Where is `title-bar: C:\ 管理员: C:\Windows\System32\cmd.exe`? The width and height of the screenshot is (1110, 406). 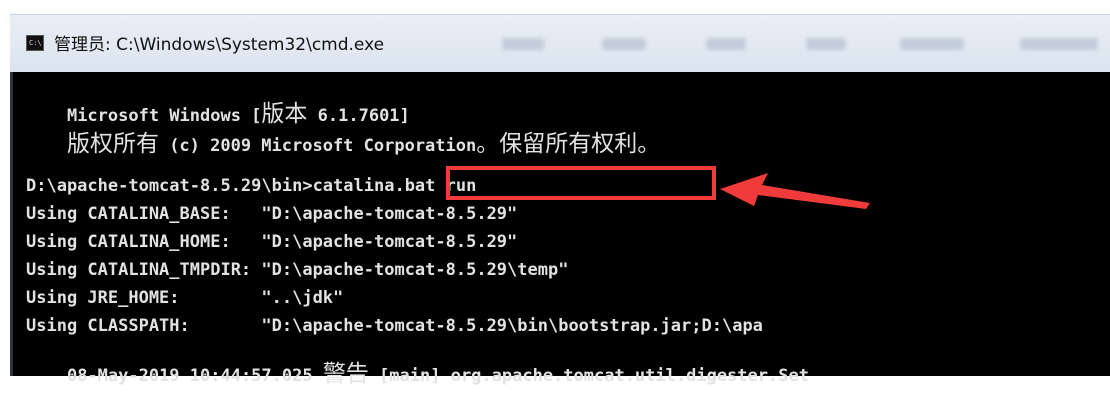 title-bar: C:\ 管理员: C:\Windows\System32\cmd.exe is located at coordinates (560, 43).